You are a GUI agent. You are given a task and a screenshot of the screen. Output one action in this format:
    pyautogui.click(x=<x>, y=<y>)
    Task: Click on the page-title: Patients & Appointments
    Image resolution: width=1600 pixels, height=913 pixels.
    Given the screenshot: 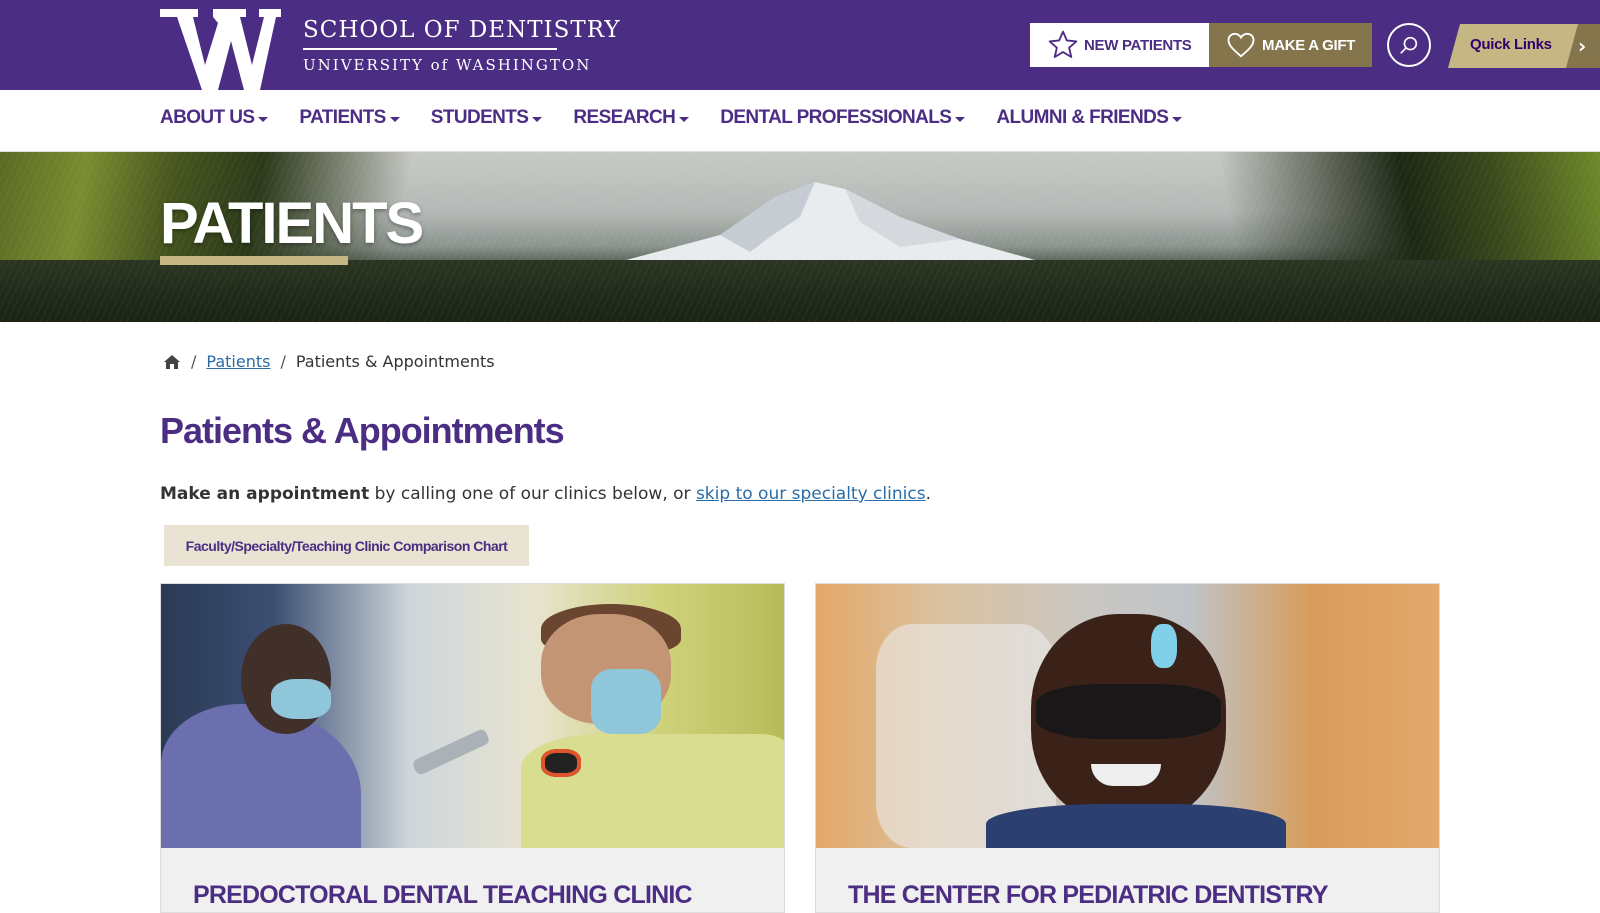 What is the action you would take?
    pyautogui.click(x=362, y=430)
    